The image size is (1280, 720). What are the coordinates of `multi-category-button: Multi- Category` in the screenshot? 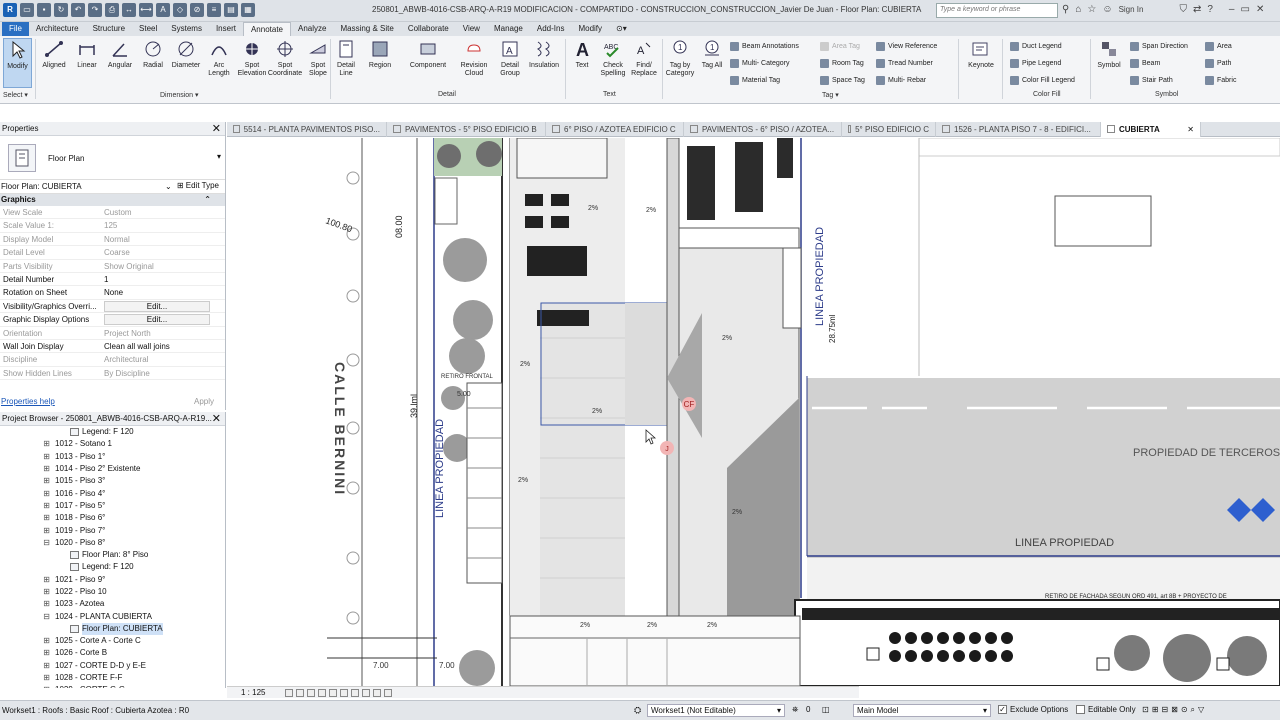 It's located at (759, 63).